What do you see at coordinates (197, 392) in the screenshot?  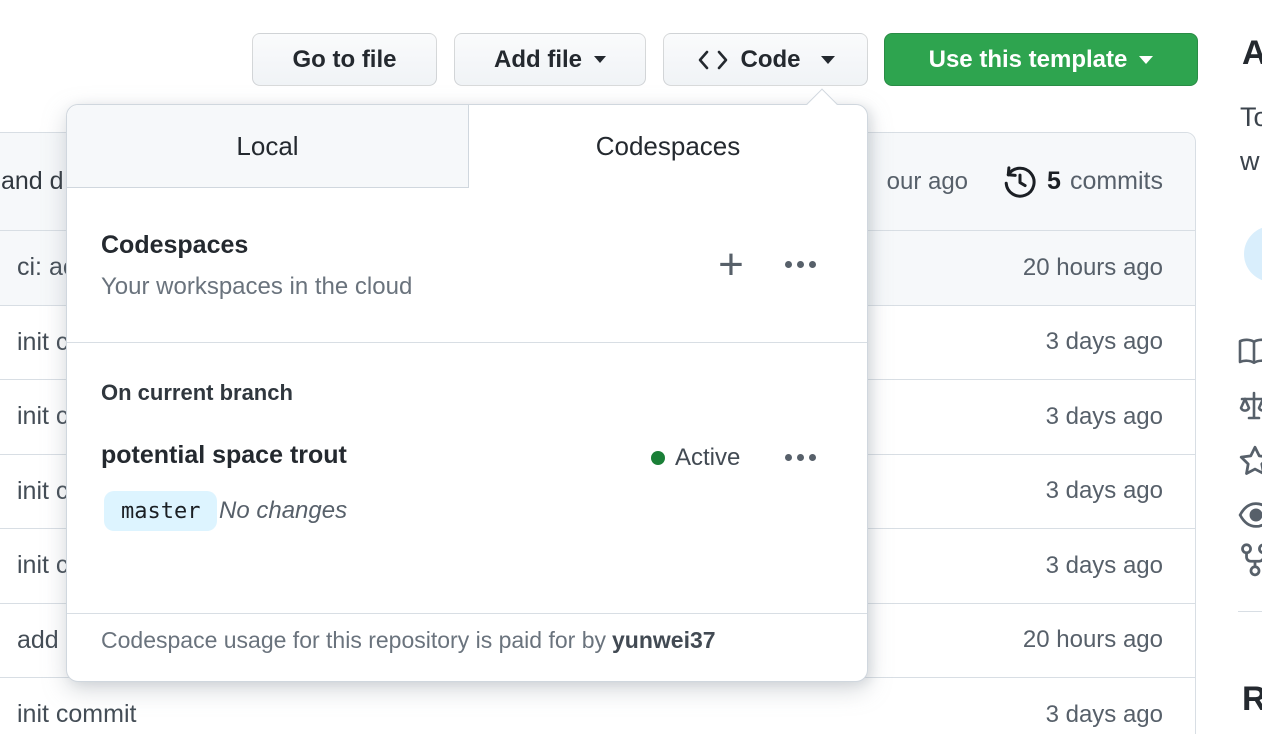 I see `on-current-branch-label: On current branch` at bounding box center [197, 392].